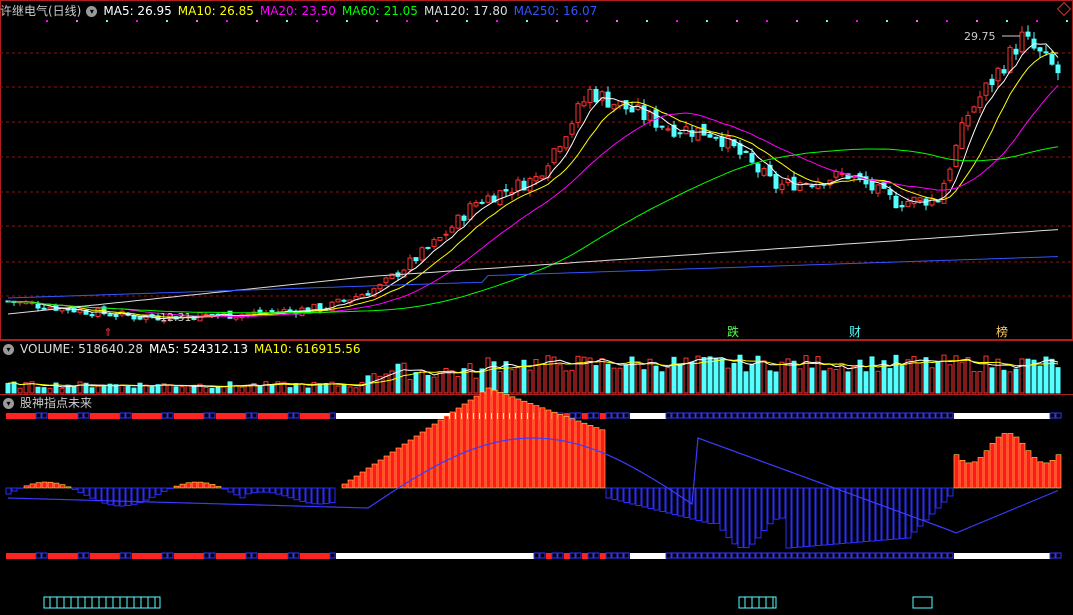  I want to click on settings-icon: ▾, so click(92, 11).